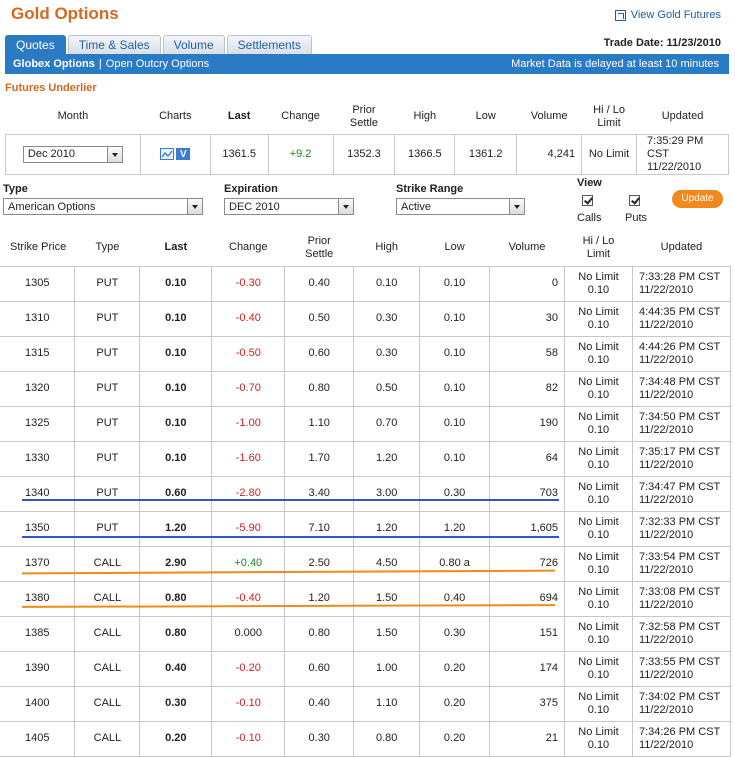 The image size is (735, 757). I want to click on tab-volume: Volume, so click(193, 44).